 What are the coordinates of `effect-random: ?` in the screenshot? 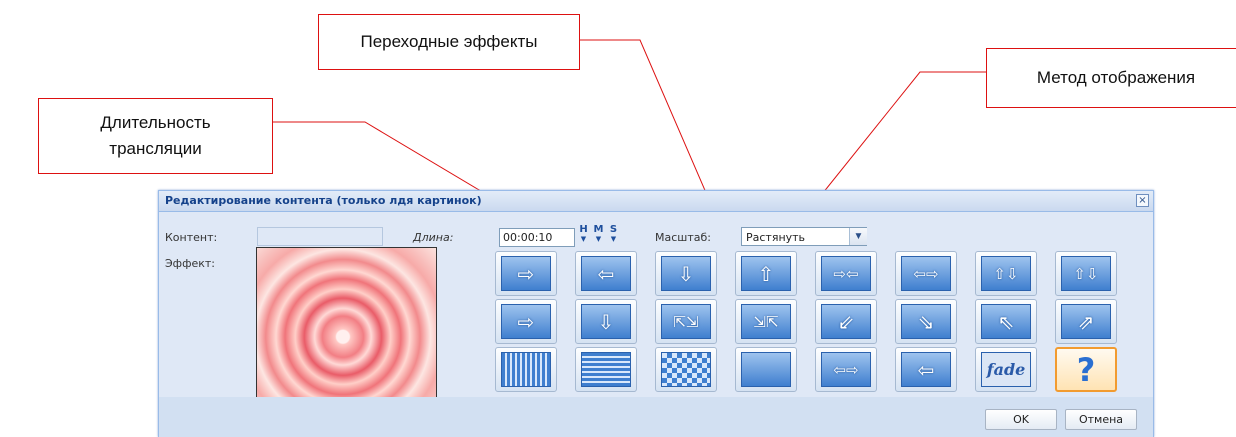 It's located at (1086, 369).